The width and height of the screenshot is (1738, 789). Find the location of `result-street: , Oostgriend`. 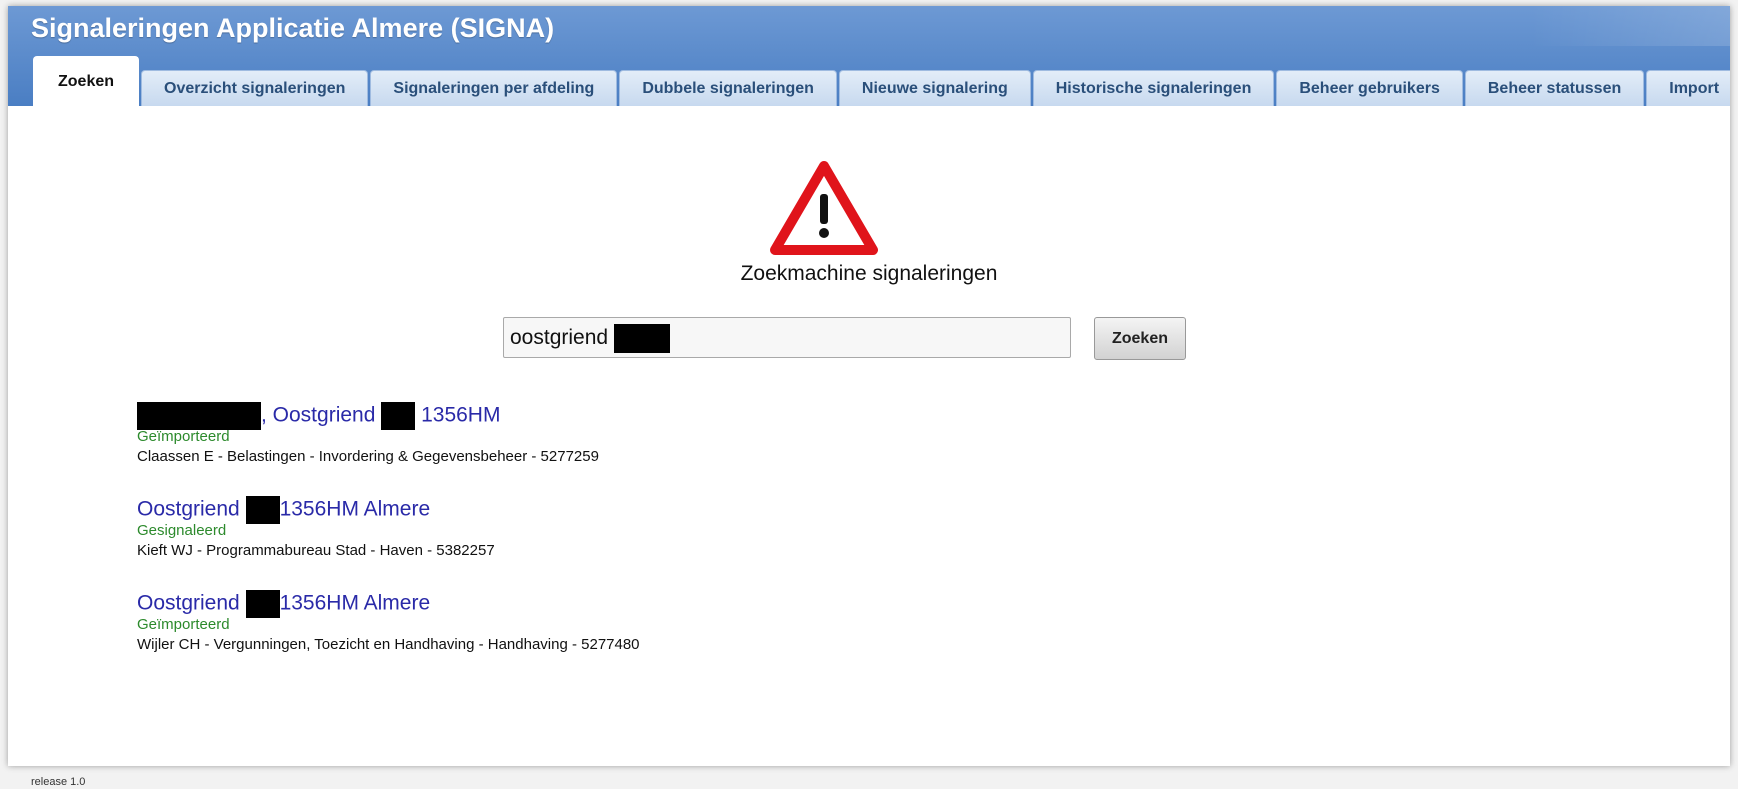

result-street: , Oostgriend is located at coordinates (318, 415).